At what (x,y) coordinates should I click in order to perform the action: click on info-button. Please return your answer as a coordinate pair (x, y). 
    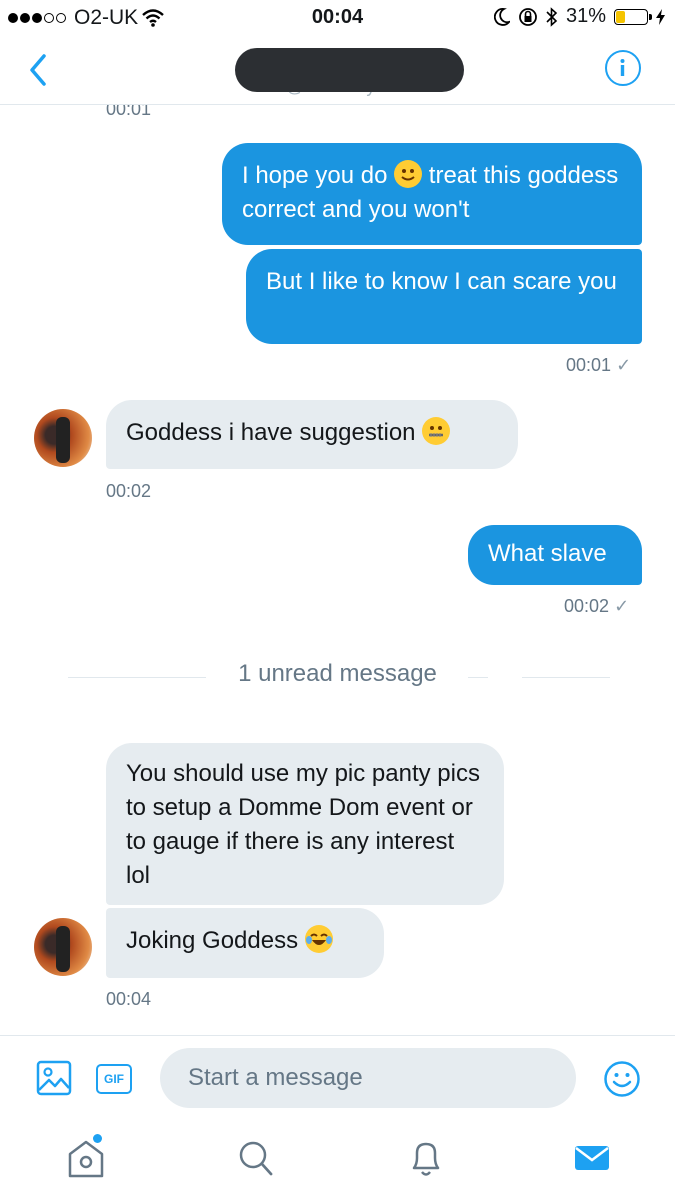
    Looking at the image, I should click on (623, 68).